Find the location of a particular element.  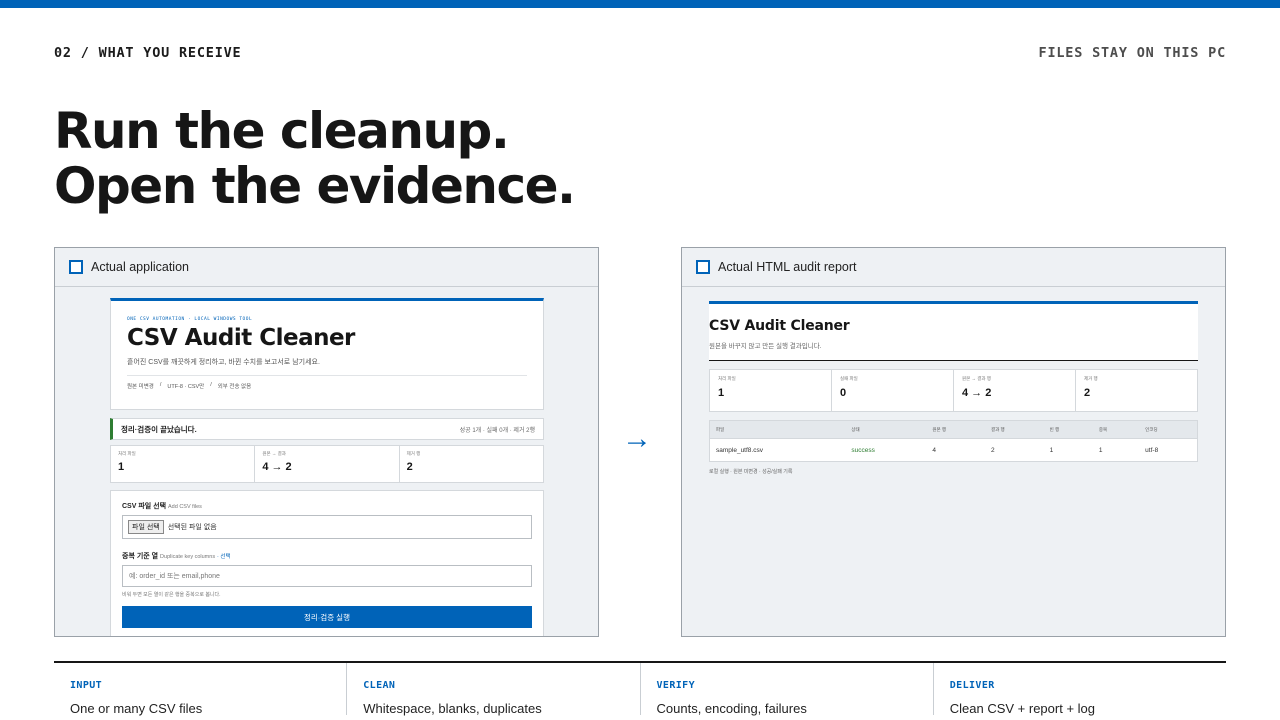

top-accent-bar is located at coordinates (640, 4).